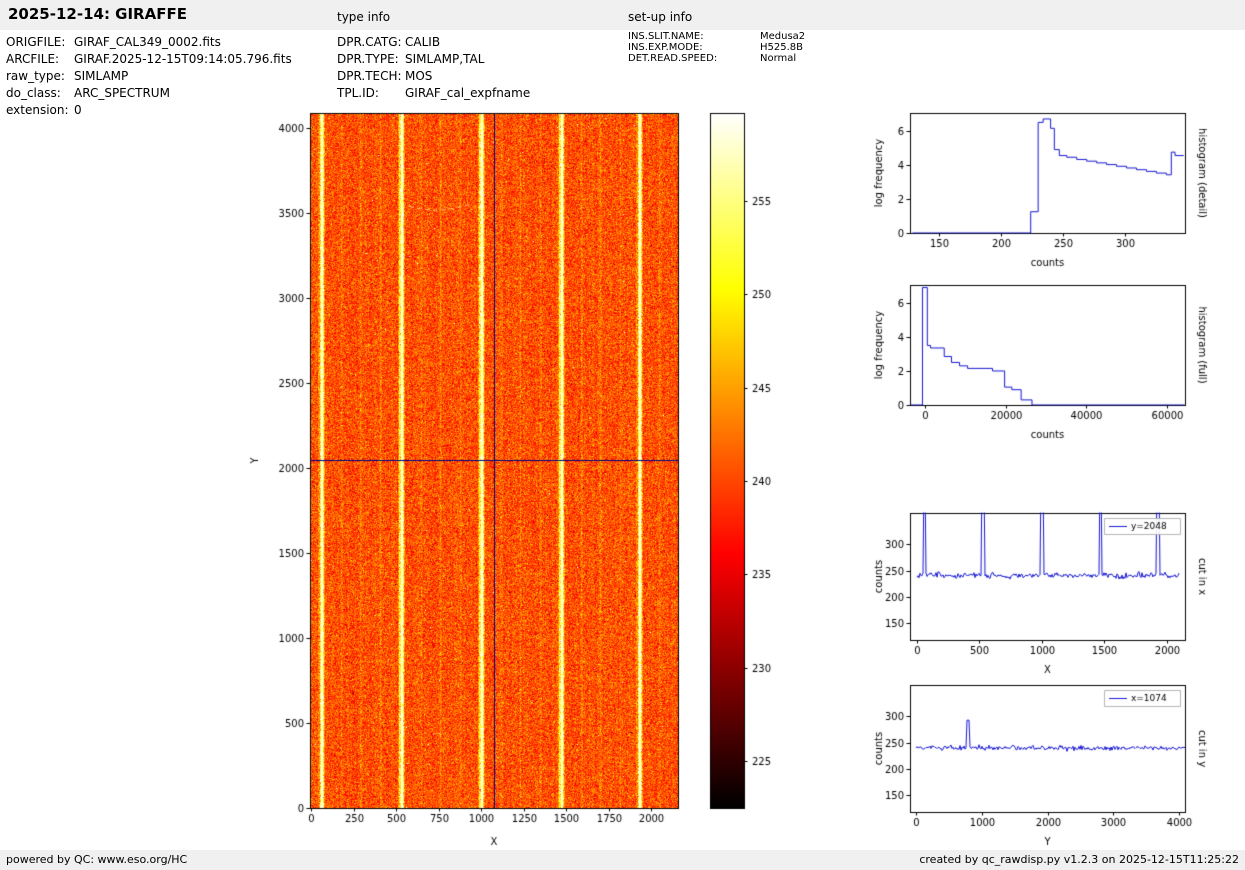 The height and width of the screenshot is (870, 1245). I want to click on cut-in-y-plot, so click(1052, 768).